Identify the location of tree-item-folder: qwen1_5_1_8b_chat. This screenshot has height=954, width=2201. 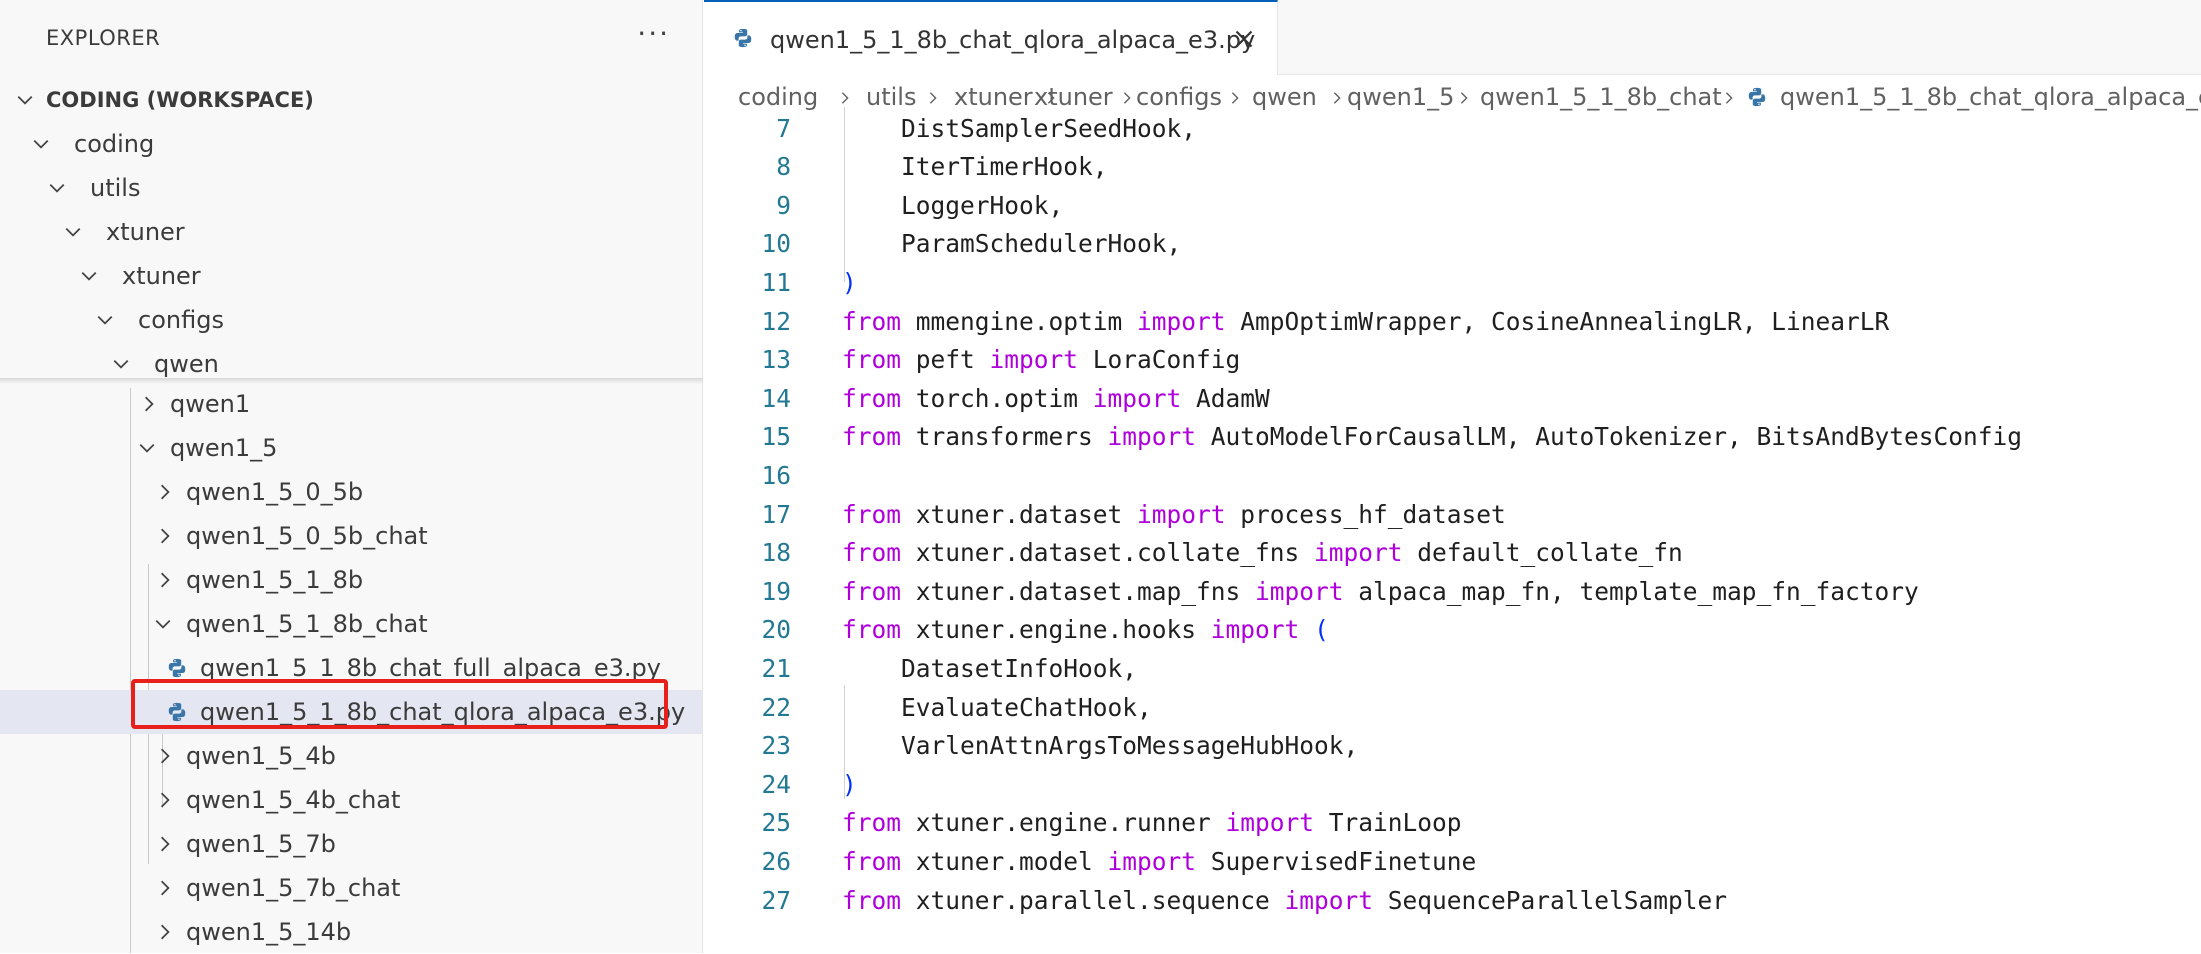
(351, 624).